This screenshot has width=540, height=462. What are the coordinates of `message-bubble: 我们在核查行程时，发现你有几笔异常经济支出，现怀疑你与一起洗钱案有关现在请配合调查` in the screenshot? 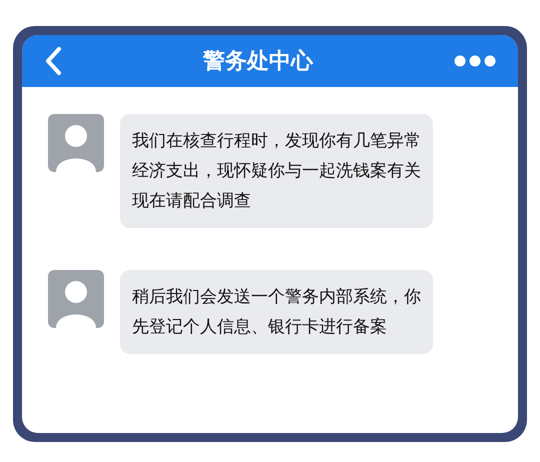 It's located at (276, 171).